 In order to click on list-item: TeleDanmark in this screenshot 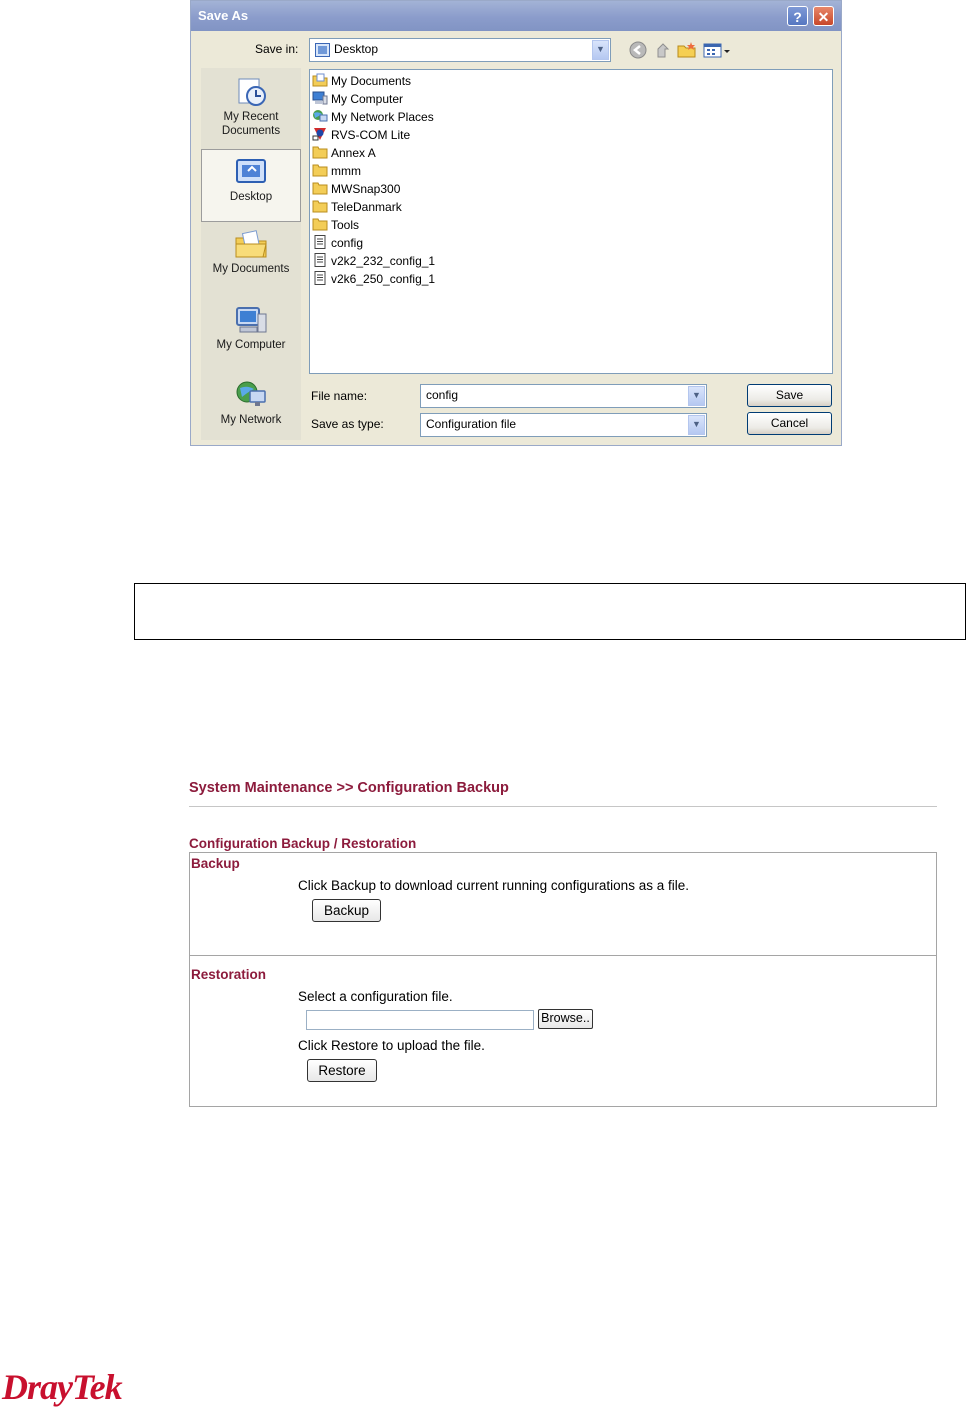, I will do `click(357, 207)`.